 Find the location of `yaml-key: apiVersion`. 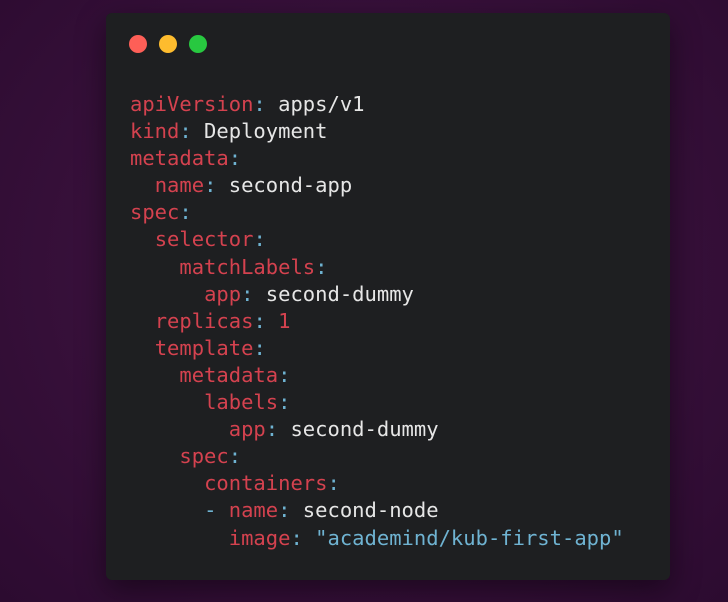

yaml-key: apiVersion is located at coordinates (192, 104).